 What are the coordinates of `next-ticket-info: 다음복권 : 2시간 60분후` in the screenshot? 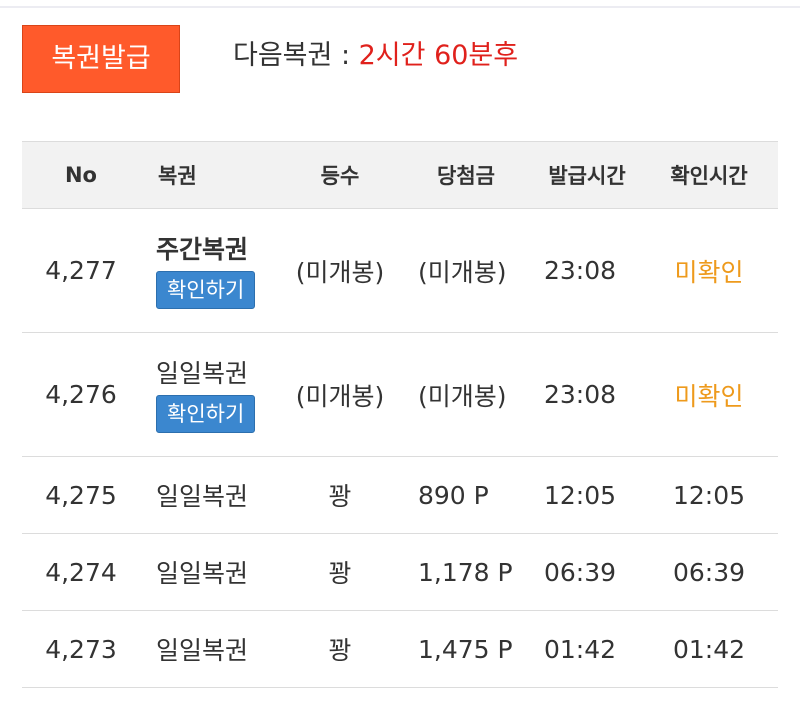 It's located at (375, 56).